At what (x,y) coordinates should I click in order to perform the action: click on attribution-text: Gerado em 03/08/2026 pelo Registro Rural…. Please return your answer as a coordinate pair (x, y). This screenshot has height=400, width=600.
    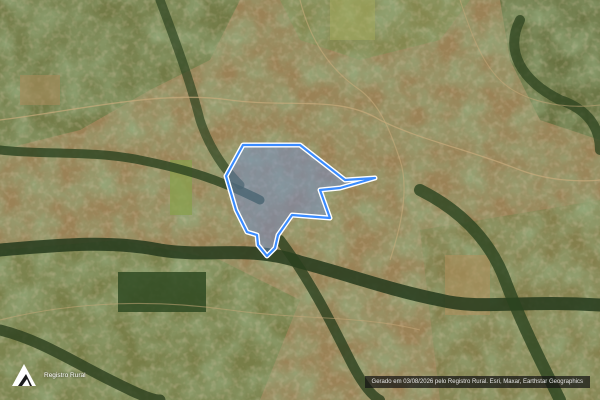
    Looking at the image, I should click on (477, 382).